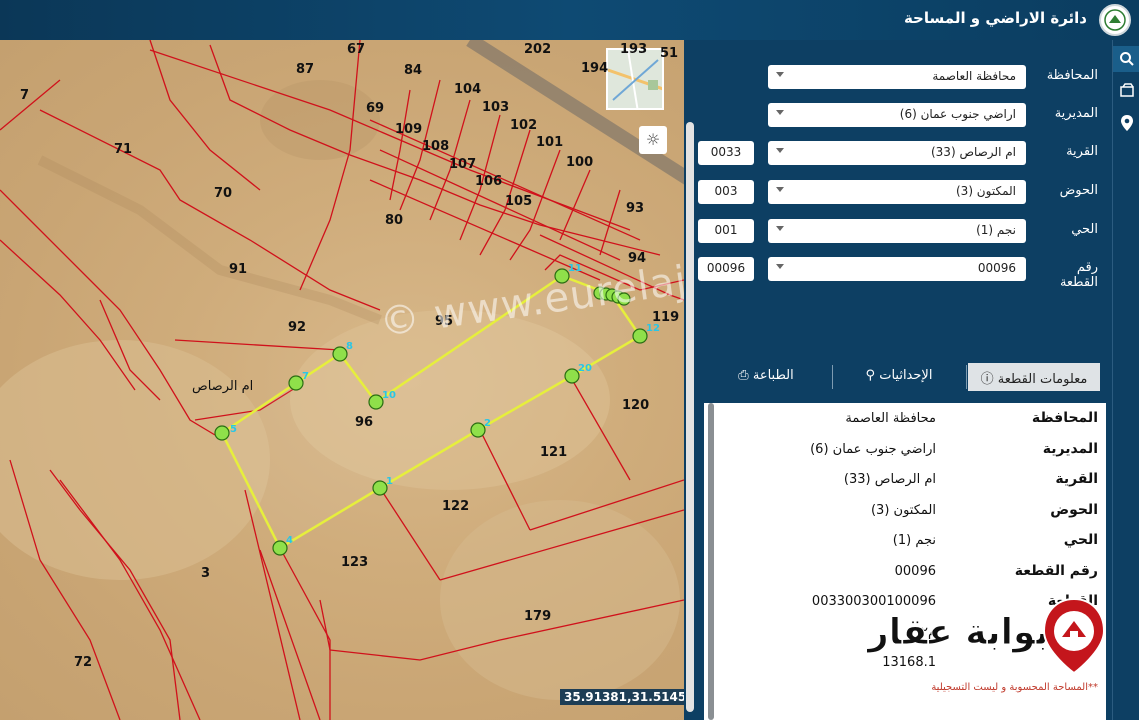 Image resolution: width=1139 pixels, height=720 pixels. I want to click on neighborhood-code-input: 001, so click(726, 231).